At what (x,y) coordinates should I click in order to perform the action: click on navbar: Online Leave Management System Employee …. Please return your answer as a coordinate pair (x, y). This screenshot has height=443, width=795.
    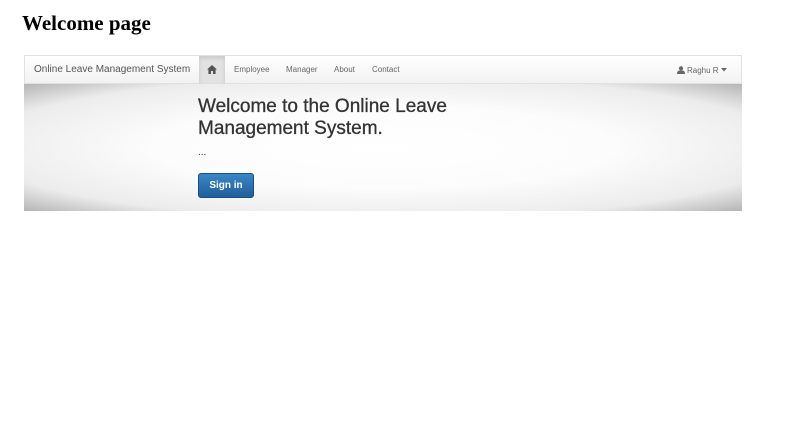
    Looking at the image, I should click on (383, 69).